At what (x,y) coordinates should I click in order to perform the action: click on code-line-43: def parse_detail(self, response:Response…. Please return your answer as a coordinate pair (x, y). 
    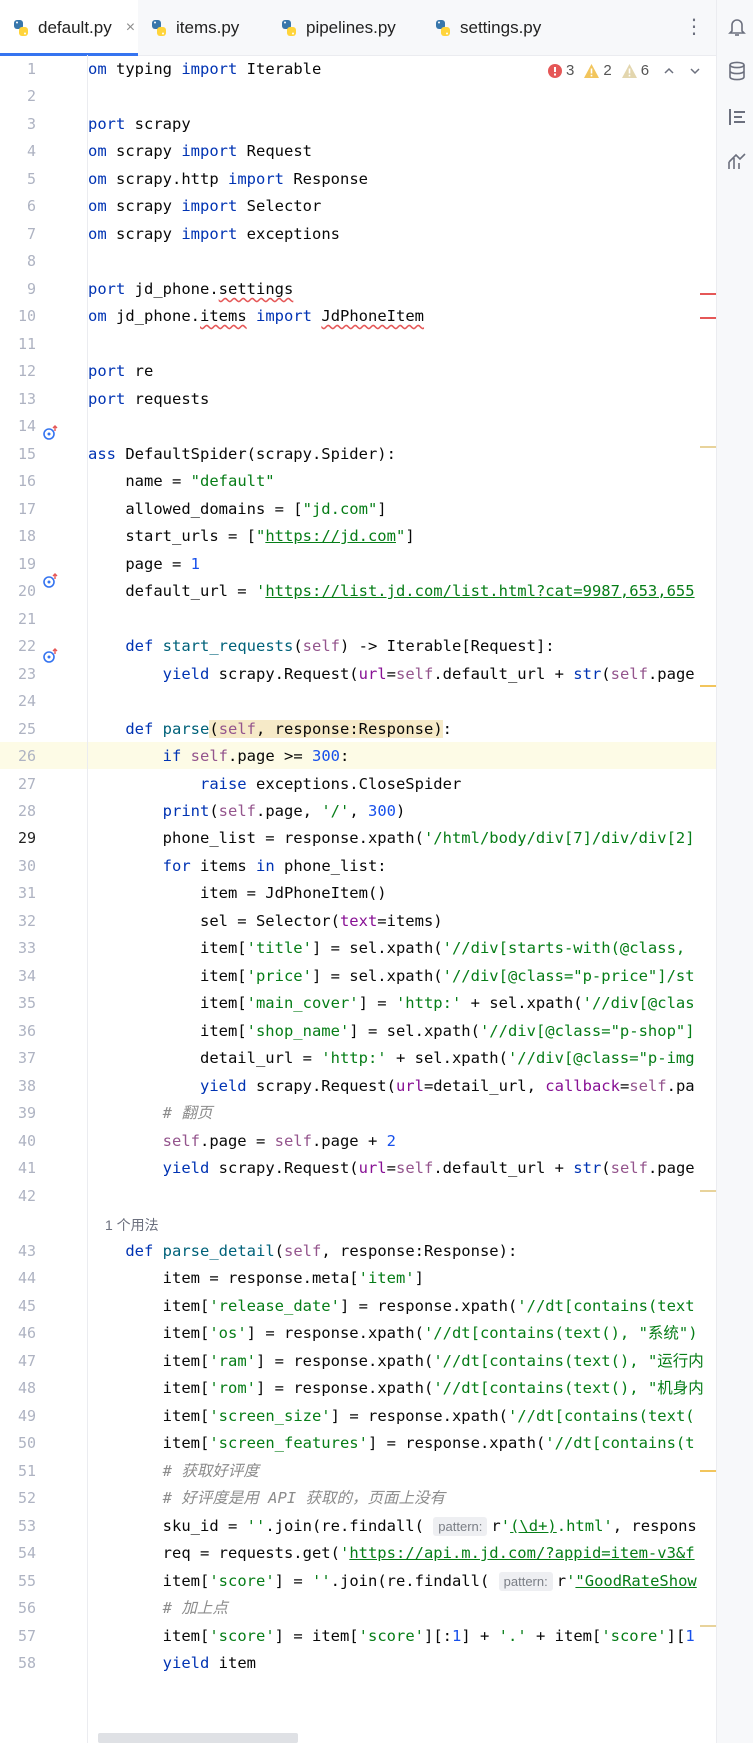
    Looking at the image, I should click on (321, 1251).